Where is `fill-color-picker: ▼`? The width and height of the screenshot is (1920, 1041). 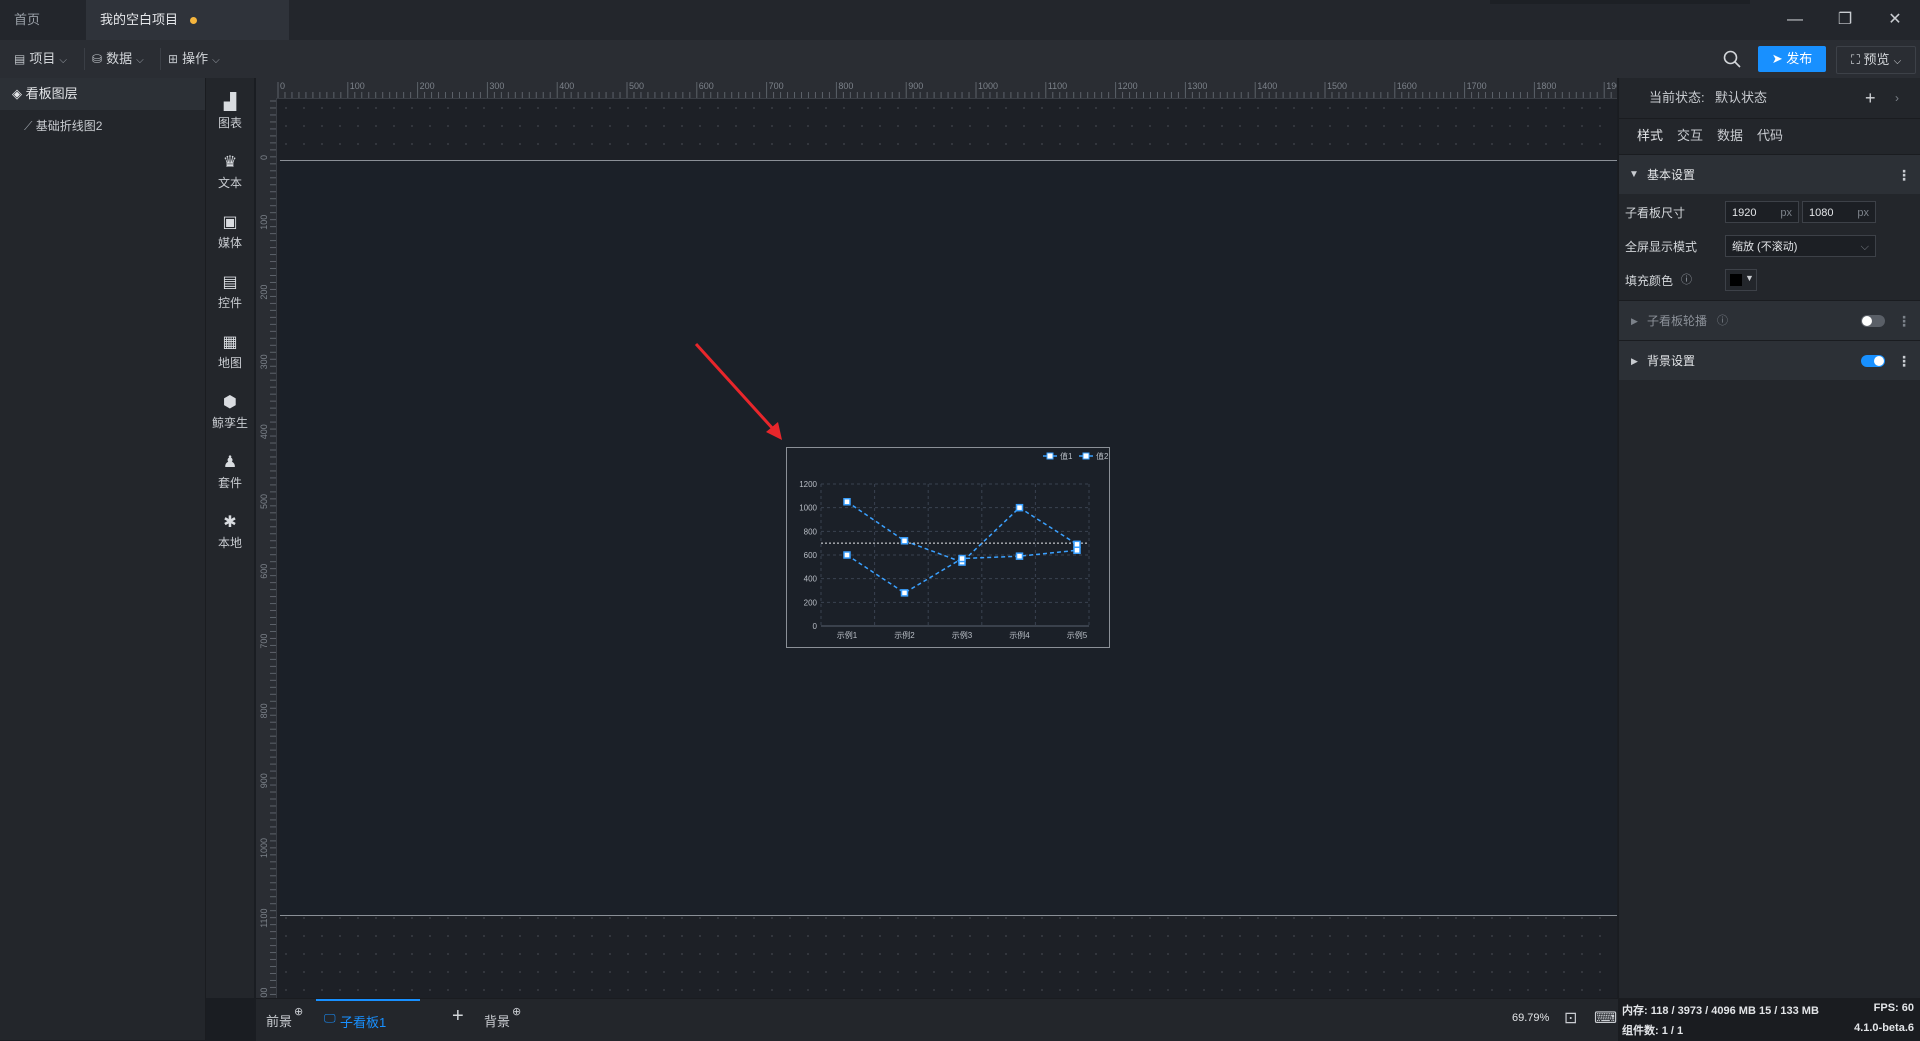
fill-color-picker: ▼ is located at coordinates (1741, 280).